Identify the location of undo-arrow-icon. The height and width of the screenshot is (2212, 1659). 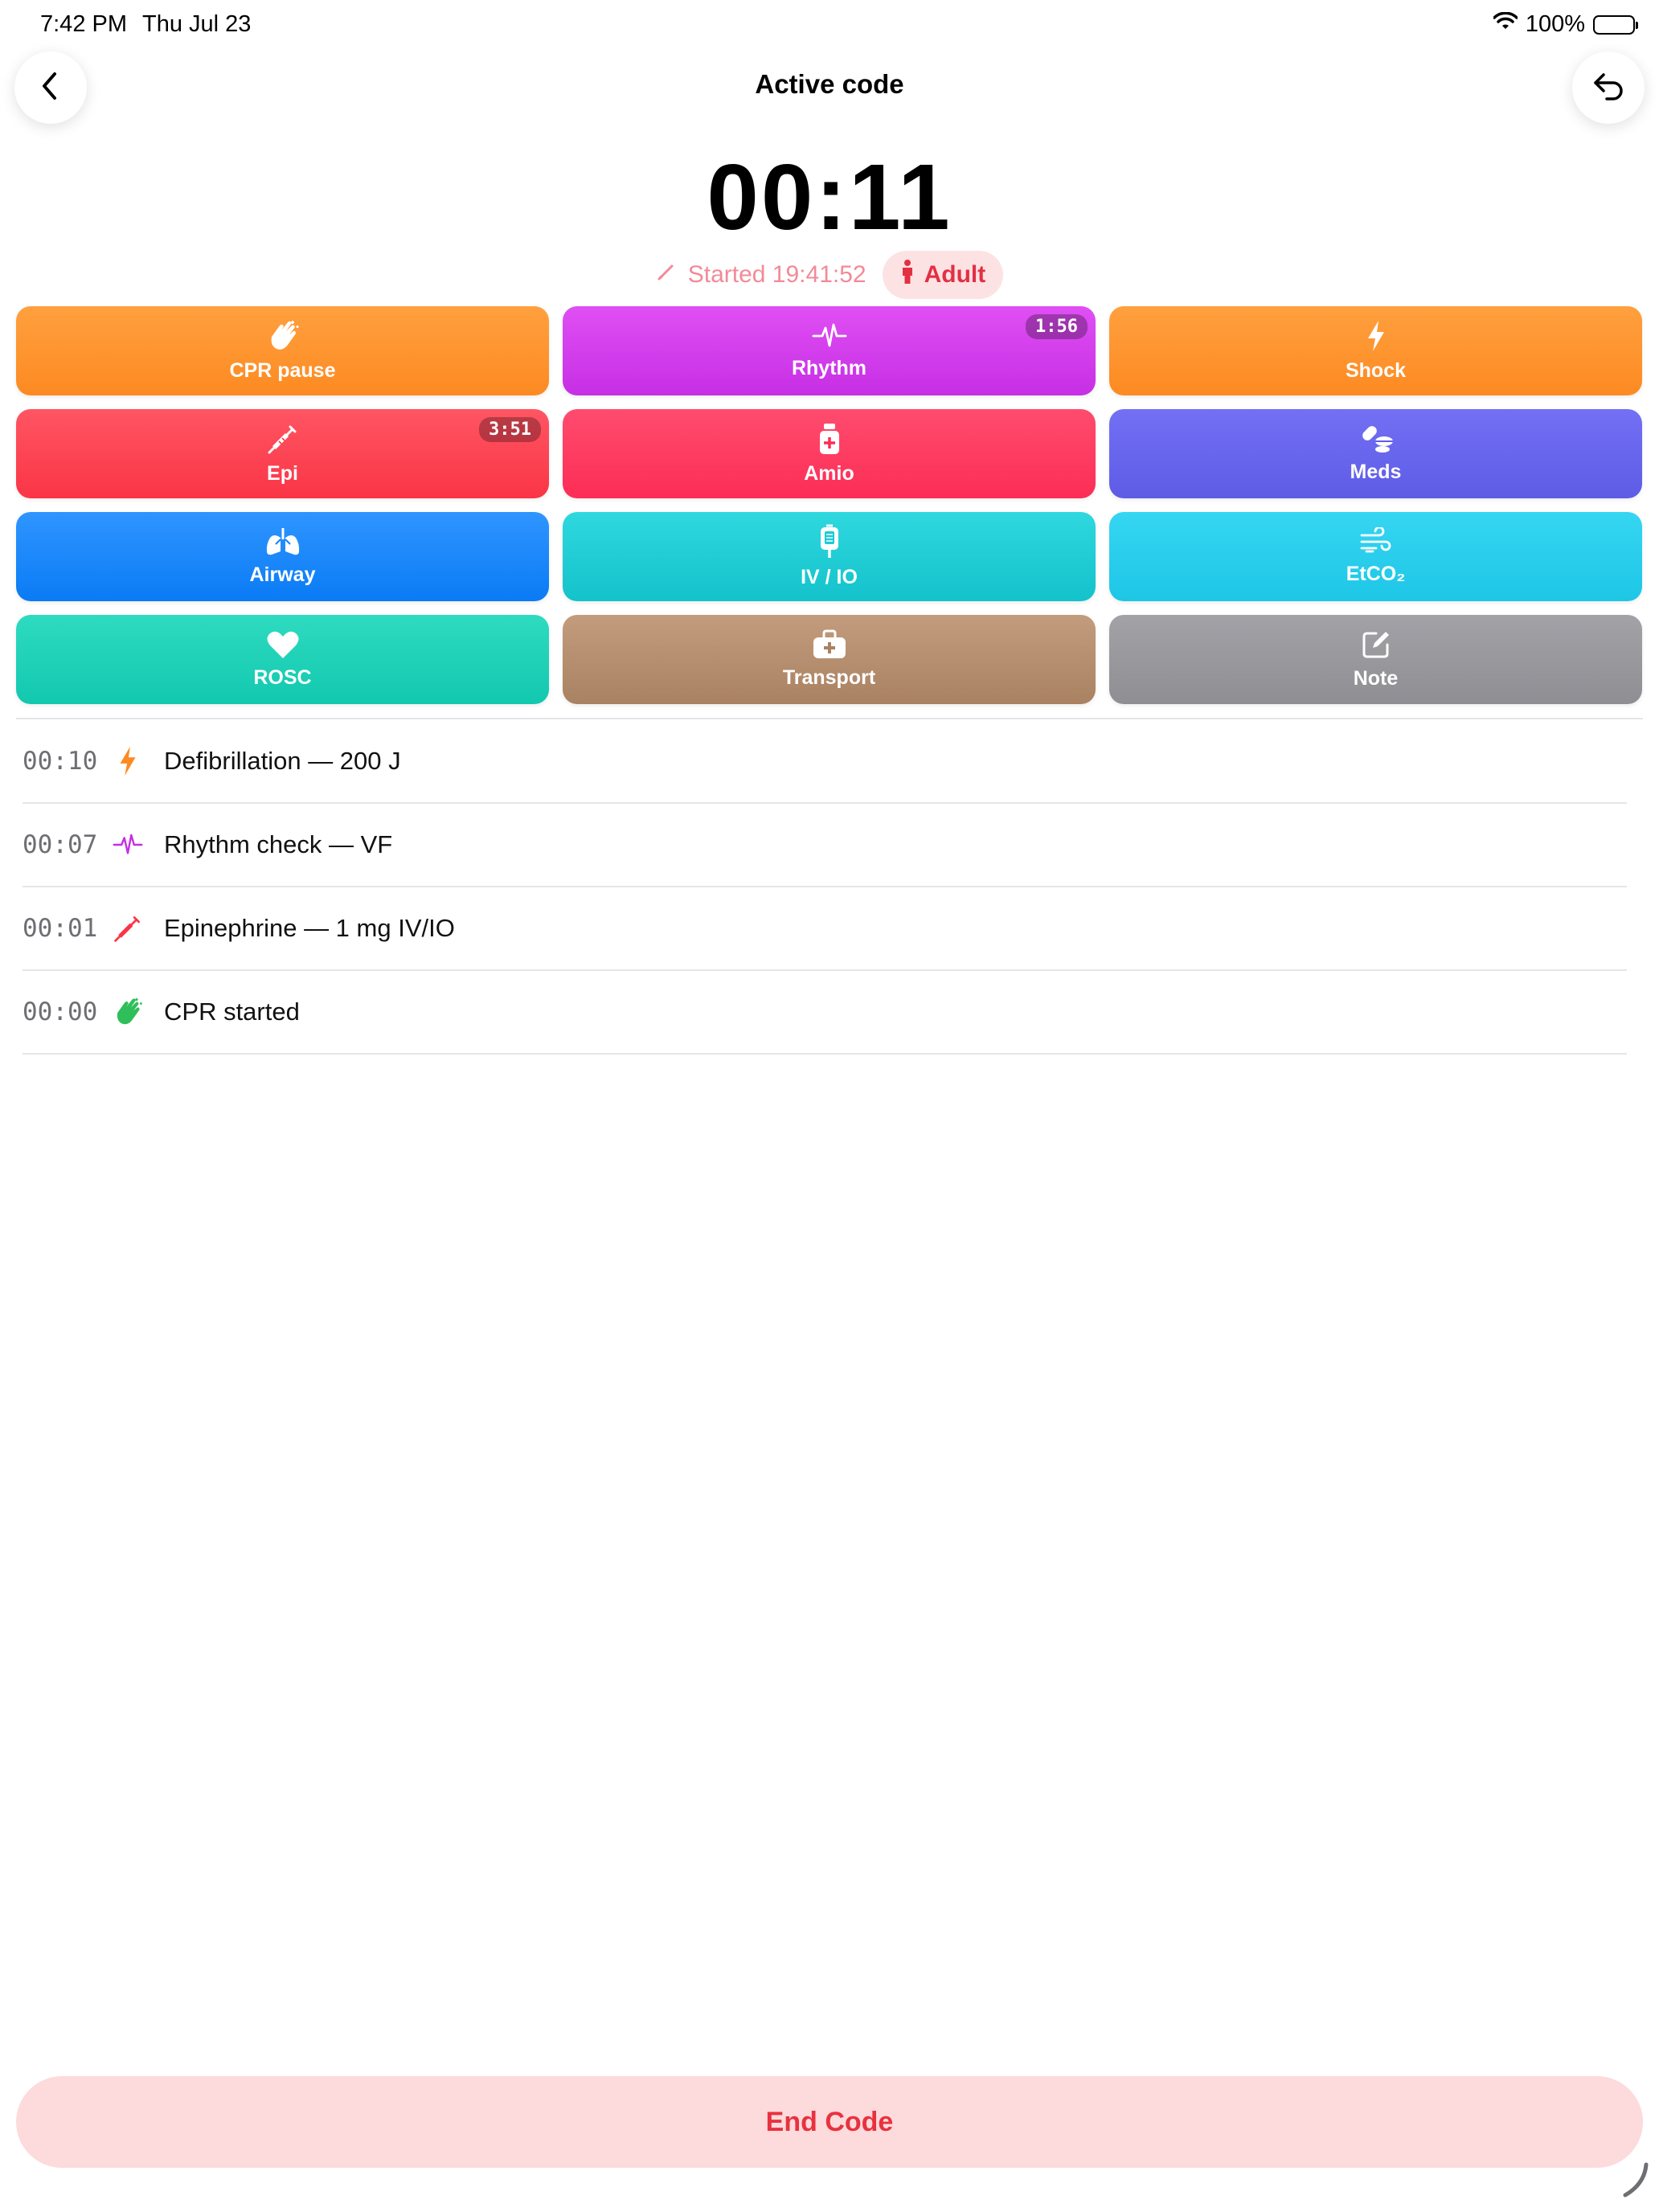
(1608, 88).